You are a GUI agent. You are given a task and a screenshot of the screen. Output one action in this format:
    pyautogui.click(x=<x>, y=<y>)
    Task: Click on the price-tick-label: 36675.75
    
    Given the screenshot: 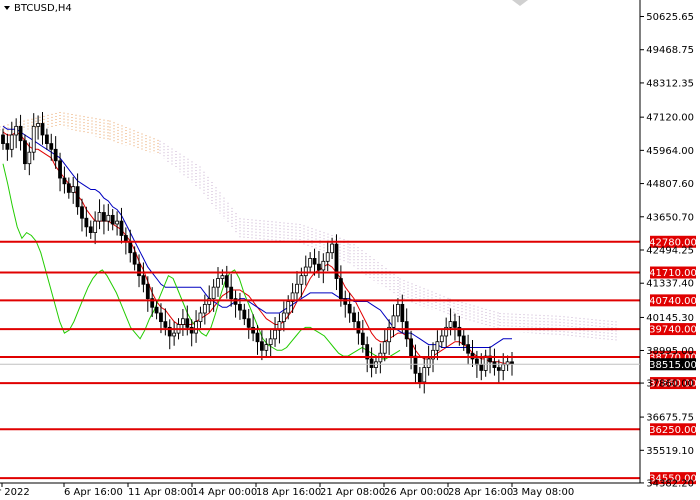 What is the action you would take?
    pyautogui.click(x=670, y=418)
    